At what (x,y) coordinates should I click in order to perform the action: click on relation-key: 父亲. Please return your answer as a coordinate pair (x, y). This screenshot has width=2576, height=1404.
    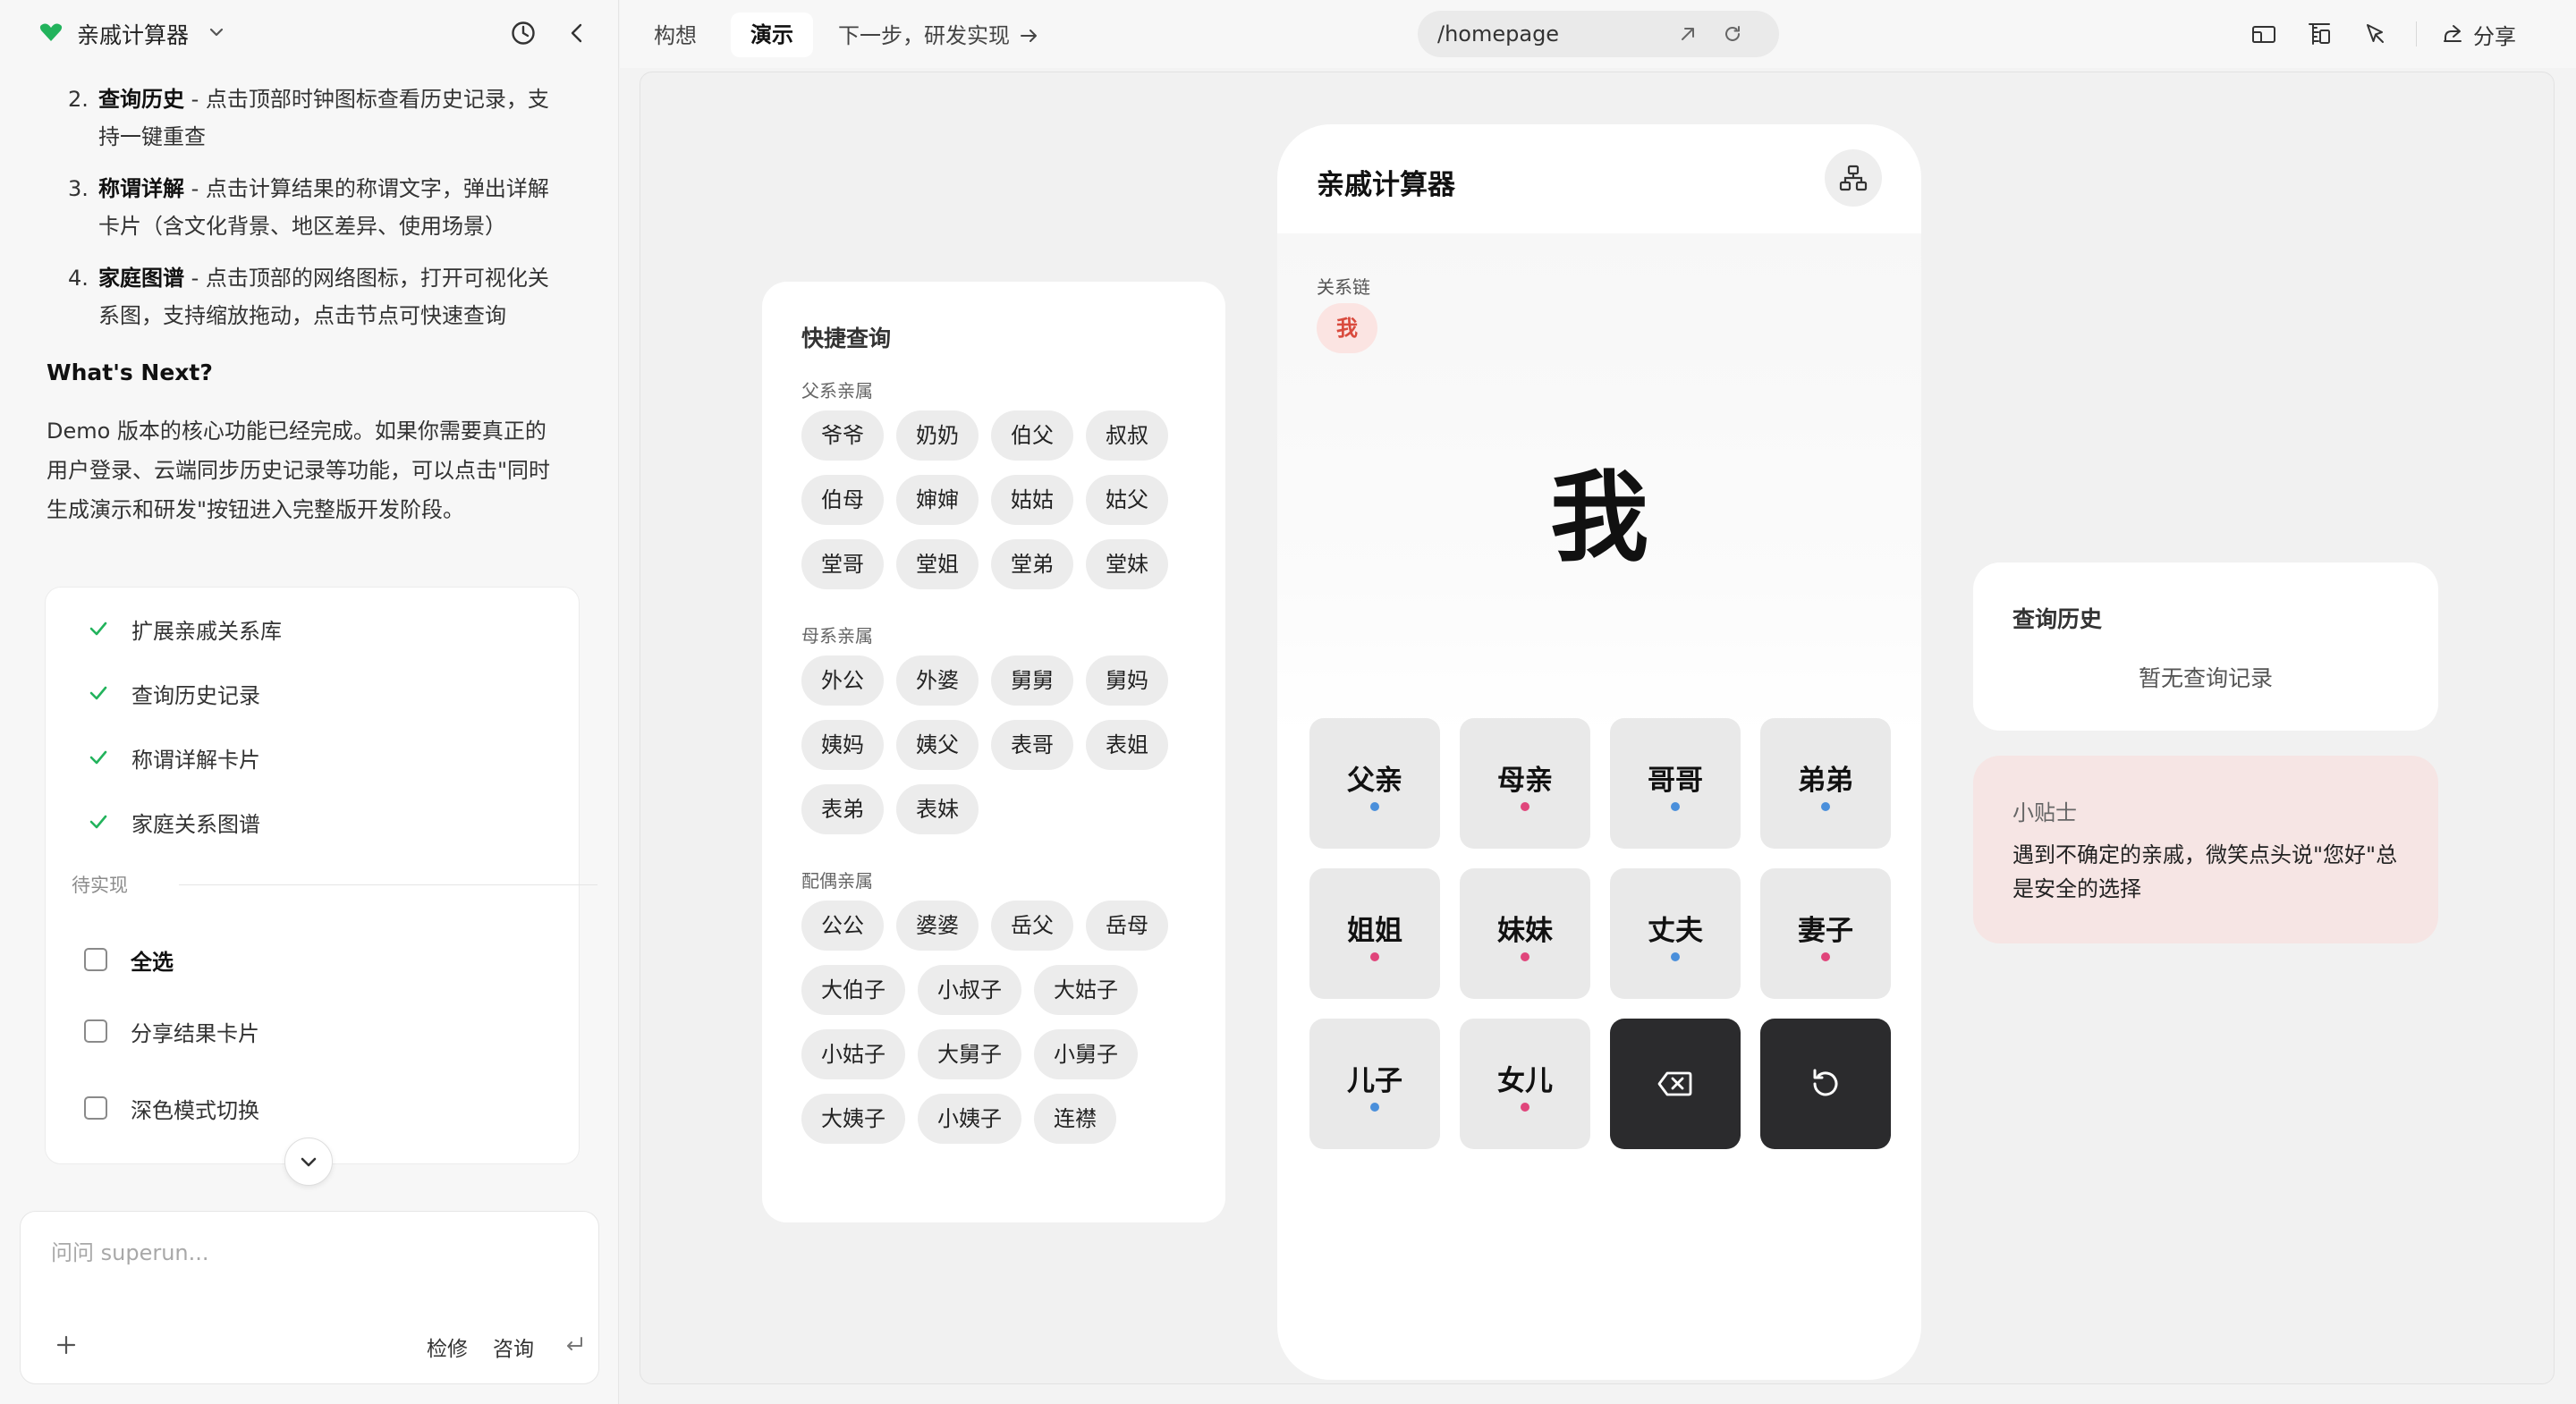
    Looking at the image, I should click on (1374, 784).